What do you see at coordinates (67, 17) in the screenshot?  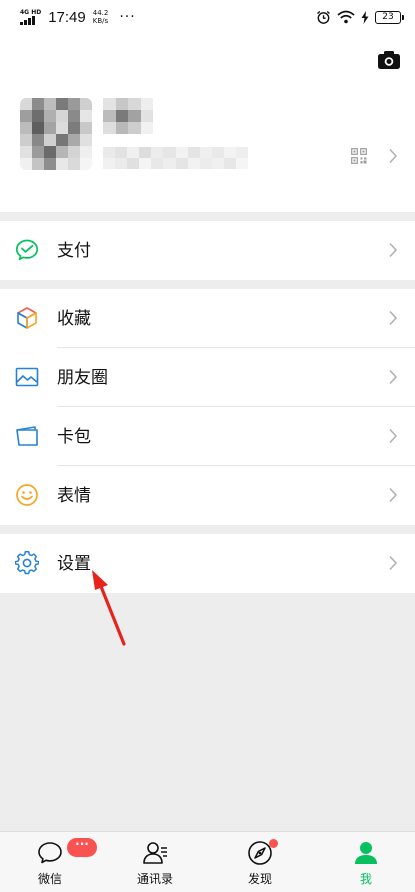 I see `clock: 17:49` at bounding box center [67, 17].